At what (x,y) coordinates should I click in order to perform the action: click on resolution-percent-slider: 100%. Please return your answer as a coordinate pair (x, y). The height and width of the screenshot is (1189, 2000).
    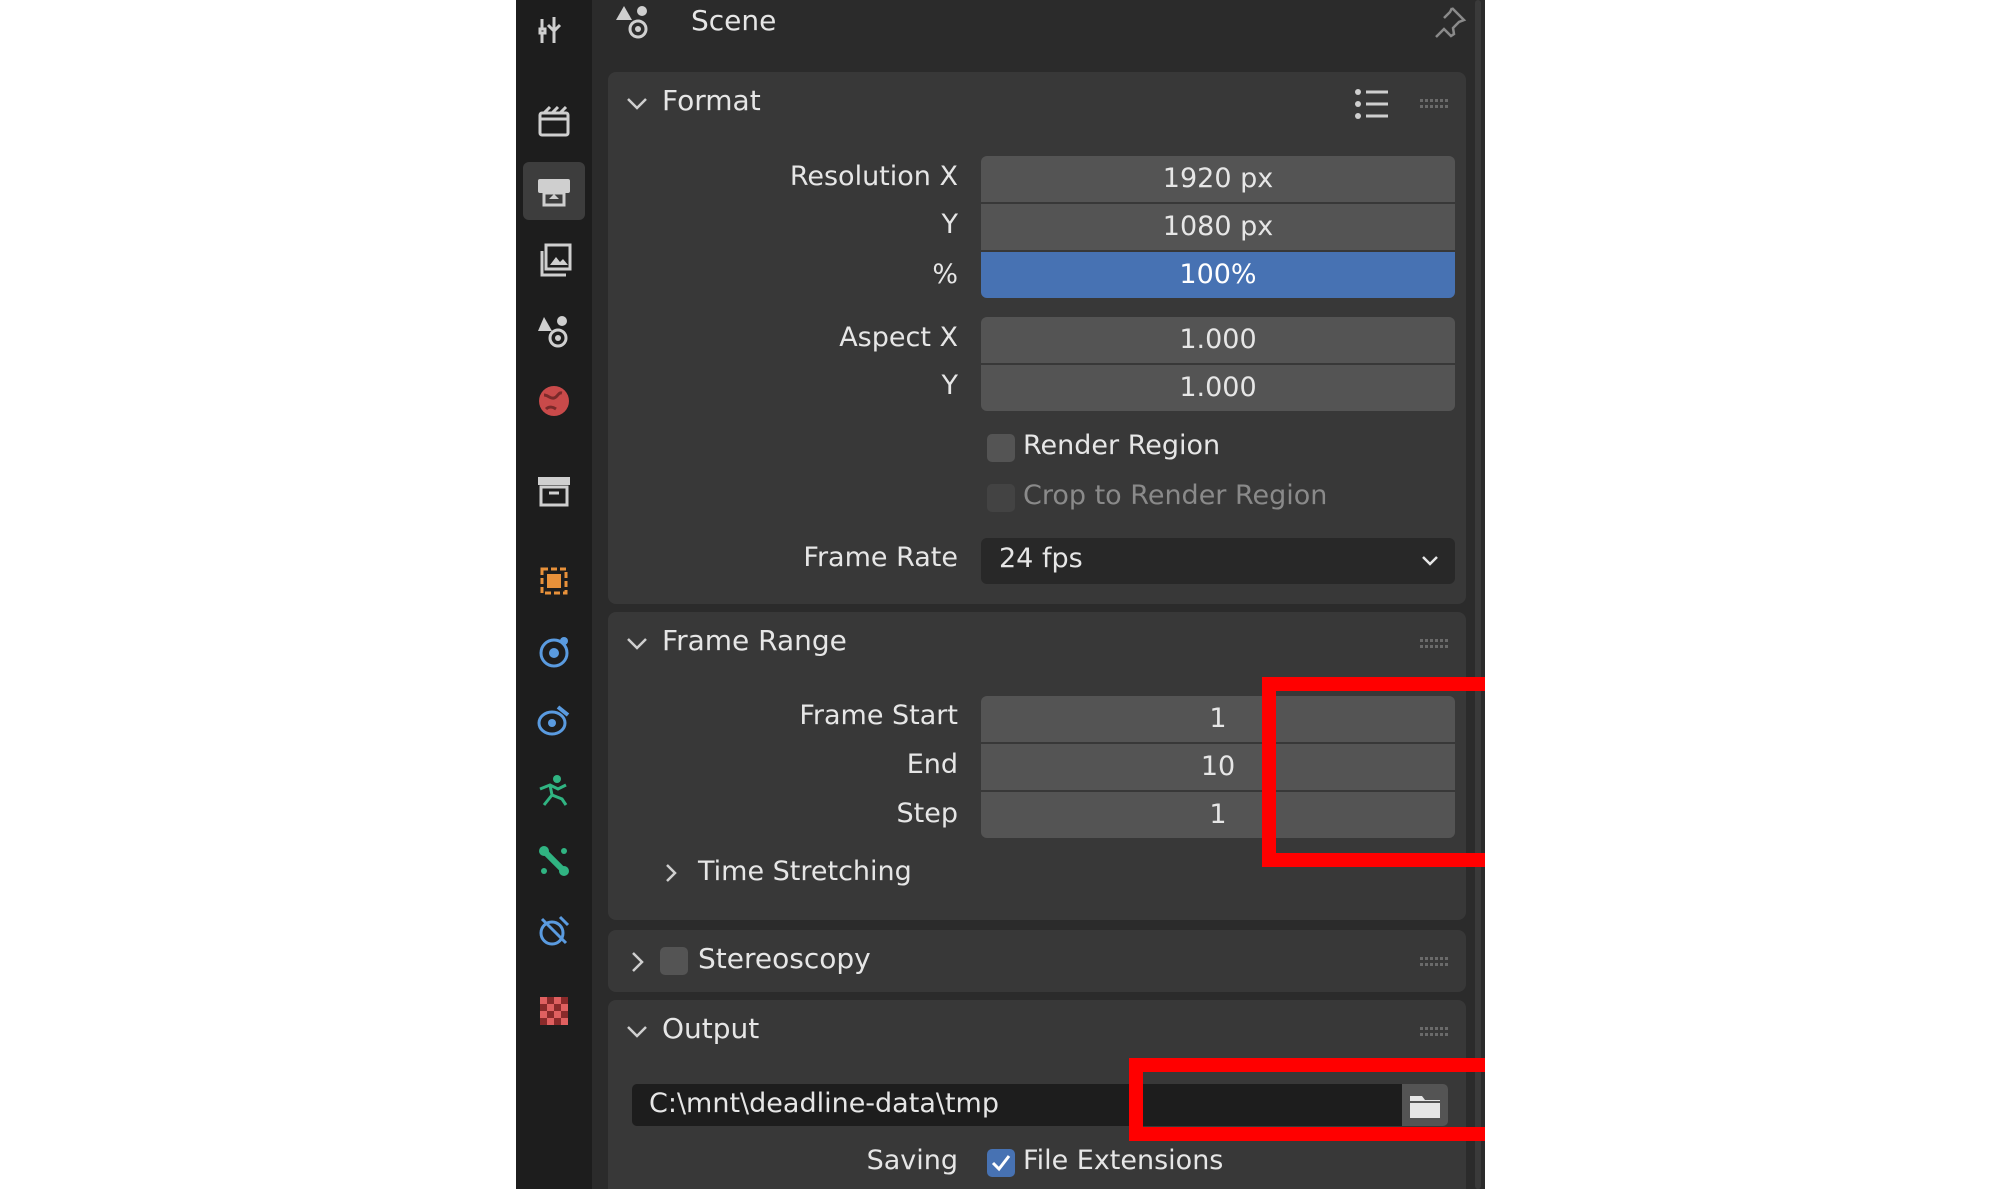
    Looking at the image, I should click on (1218, 275).